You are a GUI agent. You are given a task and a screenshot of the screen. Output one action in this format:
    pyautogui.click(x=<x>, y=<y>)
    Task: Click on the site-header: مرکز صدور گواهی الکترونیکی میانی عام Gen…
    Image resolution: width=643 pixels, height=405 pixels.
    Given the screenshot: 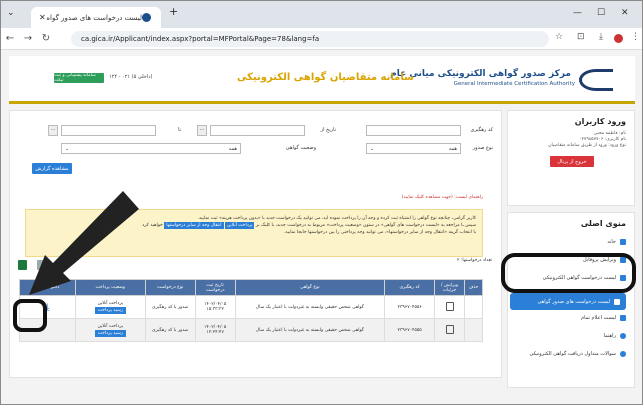 What is the action you would take?
    pyautogui.click(x=322, y=80)
    